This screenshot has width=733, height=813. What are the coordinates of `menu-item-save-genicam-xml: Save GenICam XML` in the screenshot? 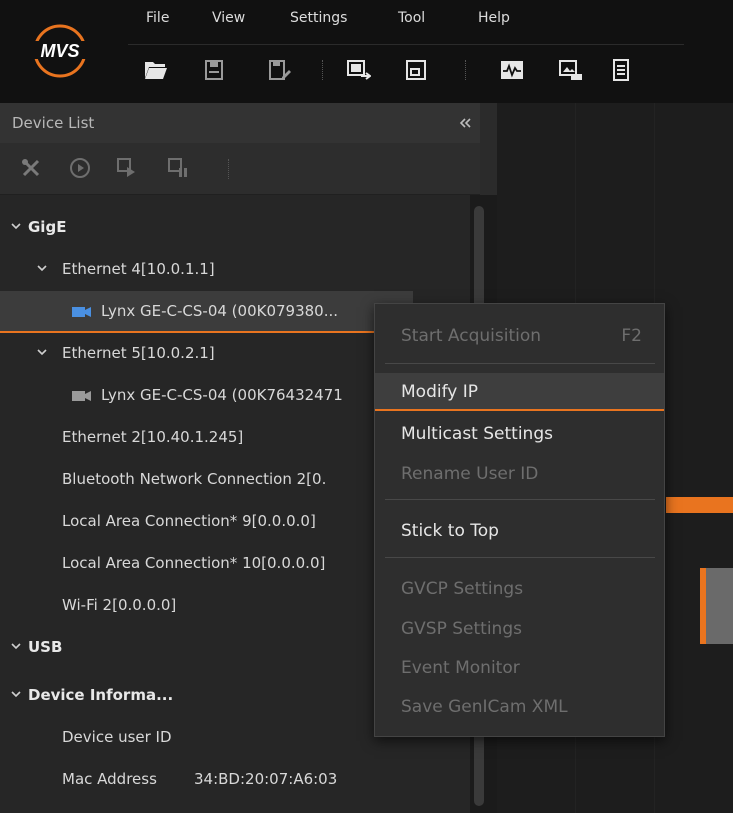 It's located at (519, 707).